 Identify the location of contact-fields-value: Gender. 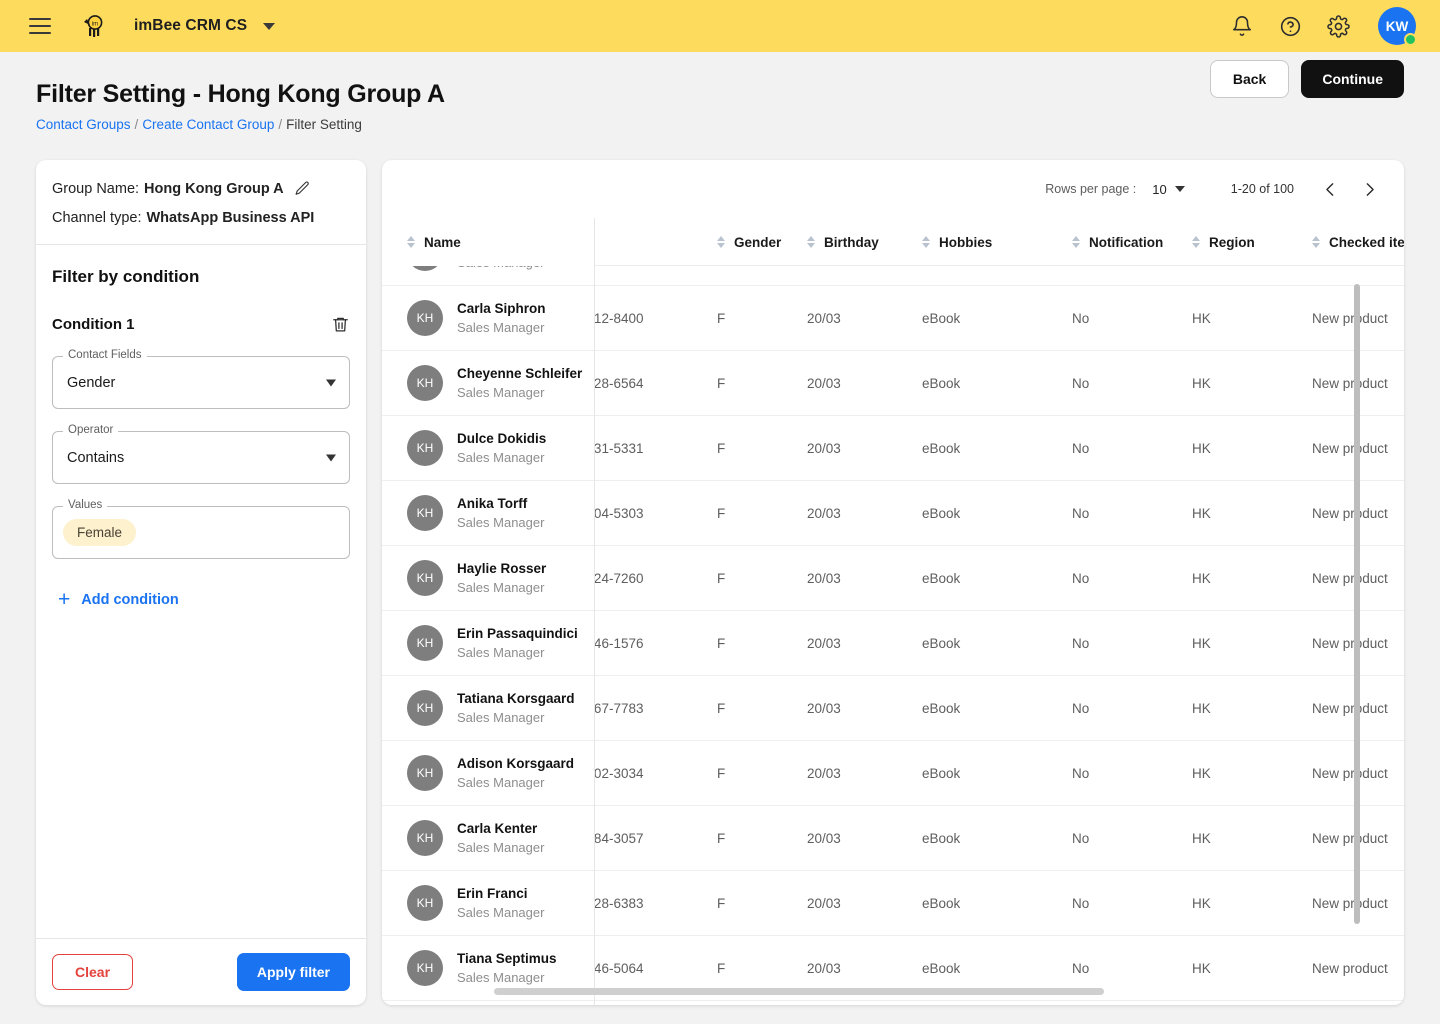
(201, 382).